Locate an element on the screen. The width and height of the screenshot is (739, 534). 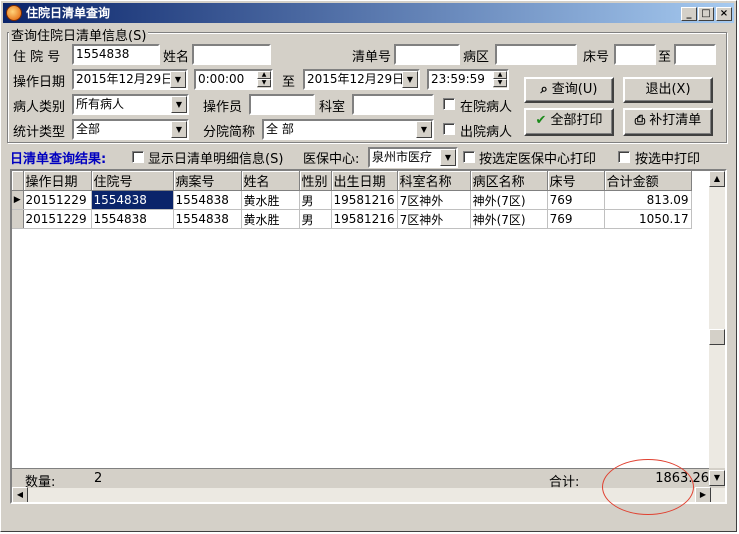
row-indicator-header is located at coordinates (18, 181).